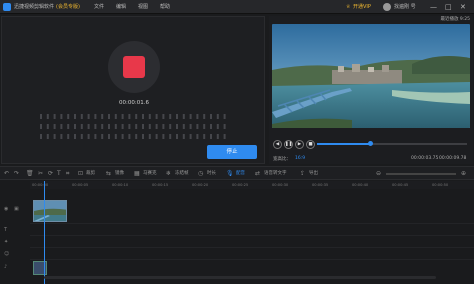 This screenshot has height=284, width=474. Describe the element at coordinates (168, 174) in the screenshot. I see `freeze-icon: ❄` at that location.